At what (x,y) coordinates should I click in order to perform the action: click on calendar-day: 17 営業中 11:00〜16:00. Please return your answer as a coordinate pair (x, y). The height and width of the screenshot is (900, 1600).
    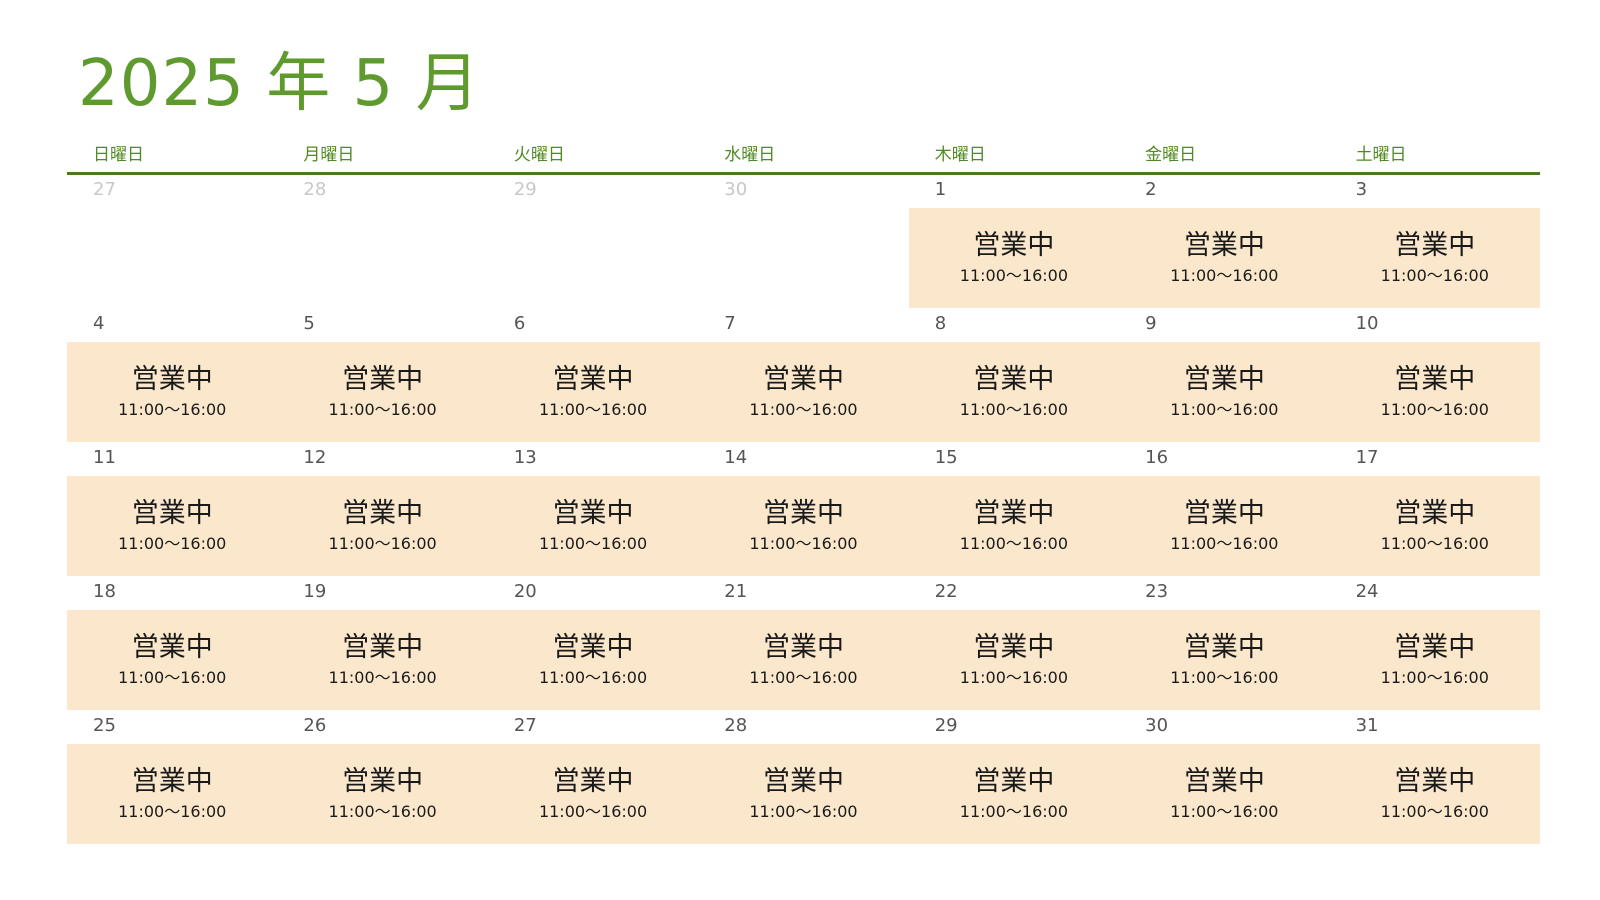
    Looking at the image, I should click on (1434, 510).